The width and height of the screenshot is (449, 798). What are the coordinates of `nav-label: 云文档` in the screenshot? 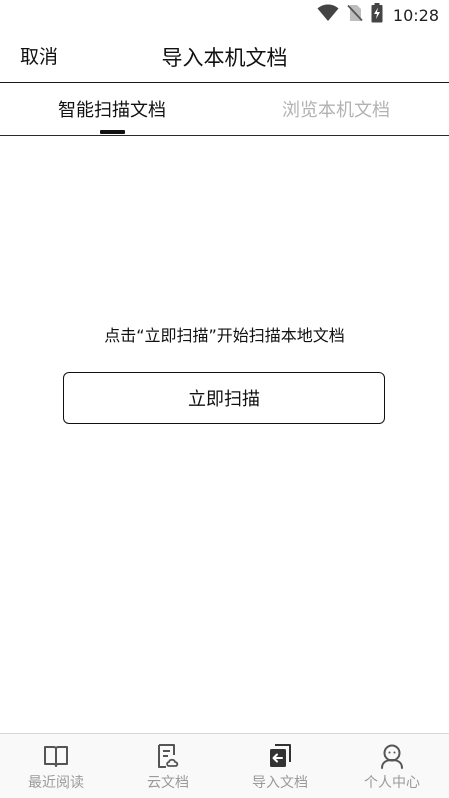 It's located at (168, 783).